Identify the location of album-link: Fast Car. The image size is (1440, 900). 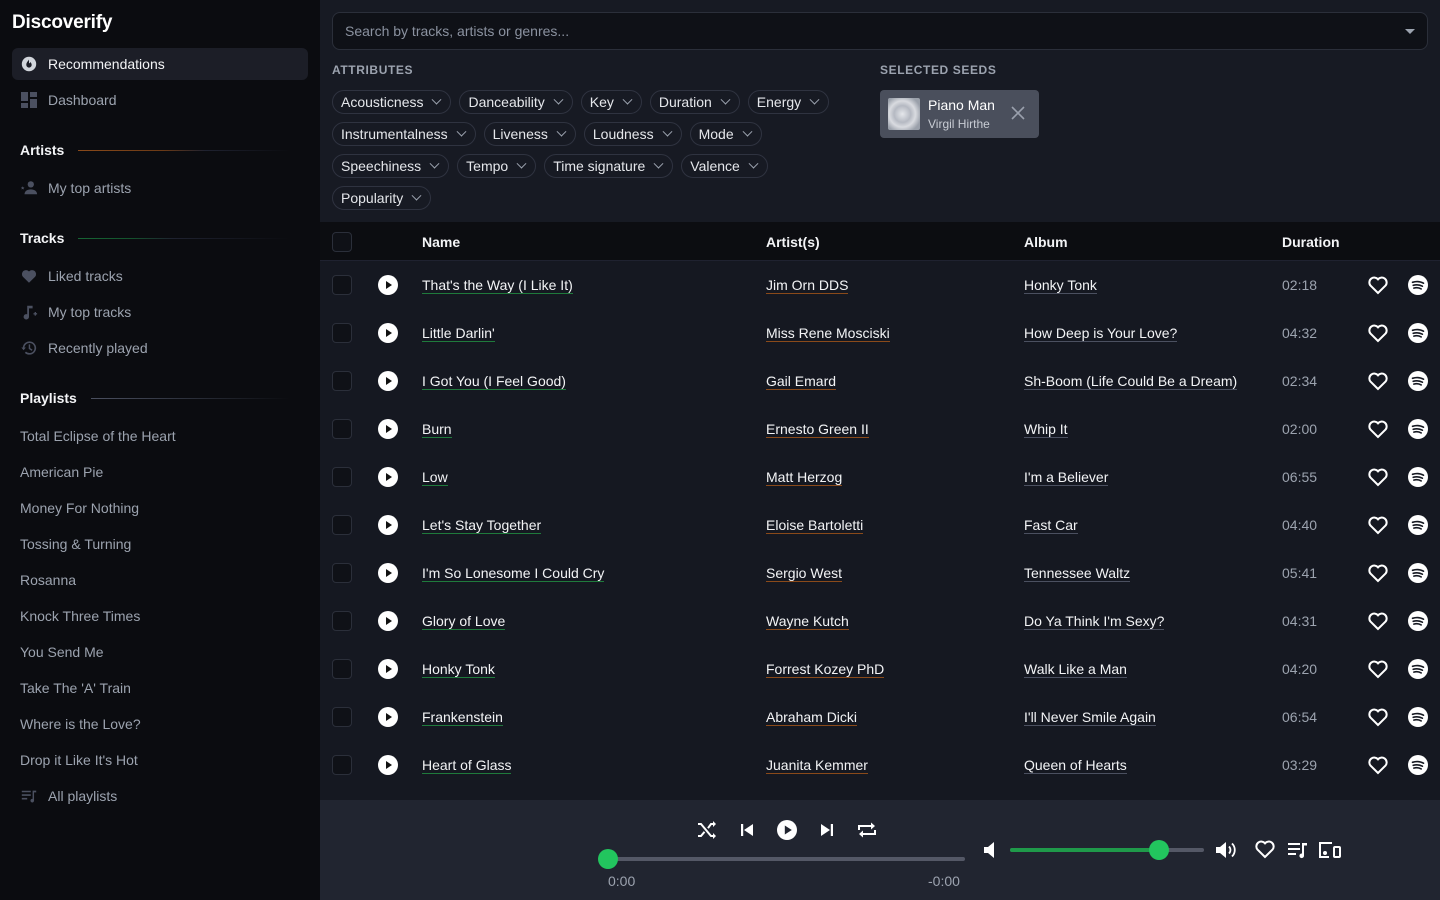
(1051, 525).